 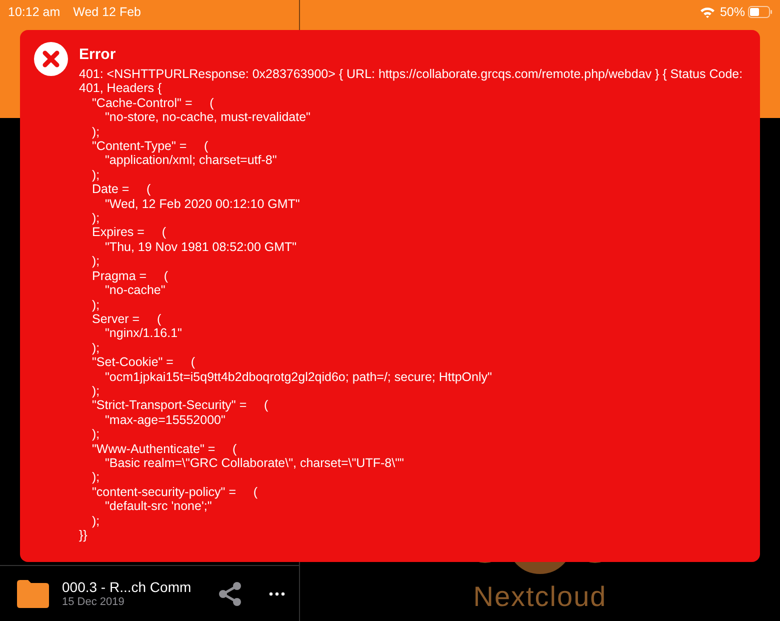 What do you see at coordinates (121, 189) in the screenshot?
I see `error-line: Date = (` at bounding box center [121, 189].